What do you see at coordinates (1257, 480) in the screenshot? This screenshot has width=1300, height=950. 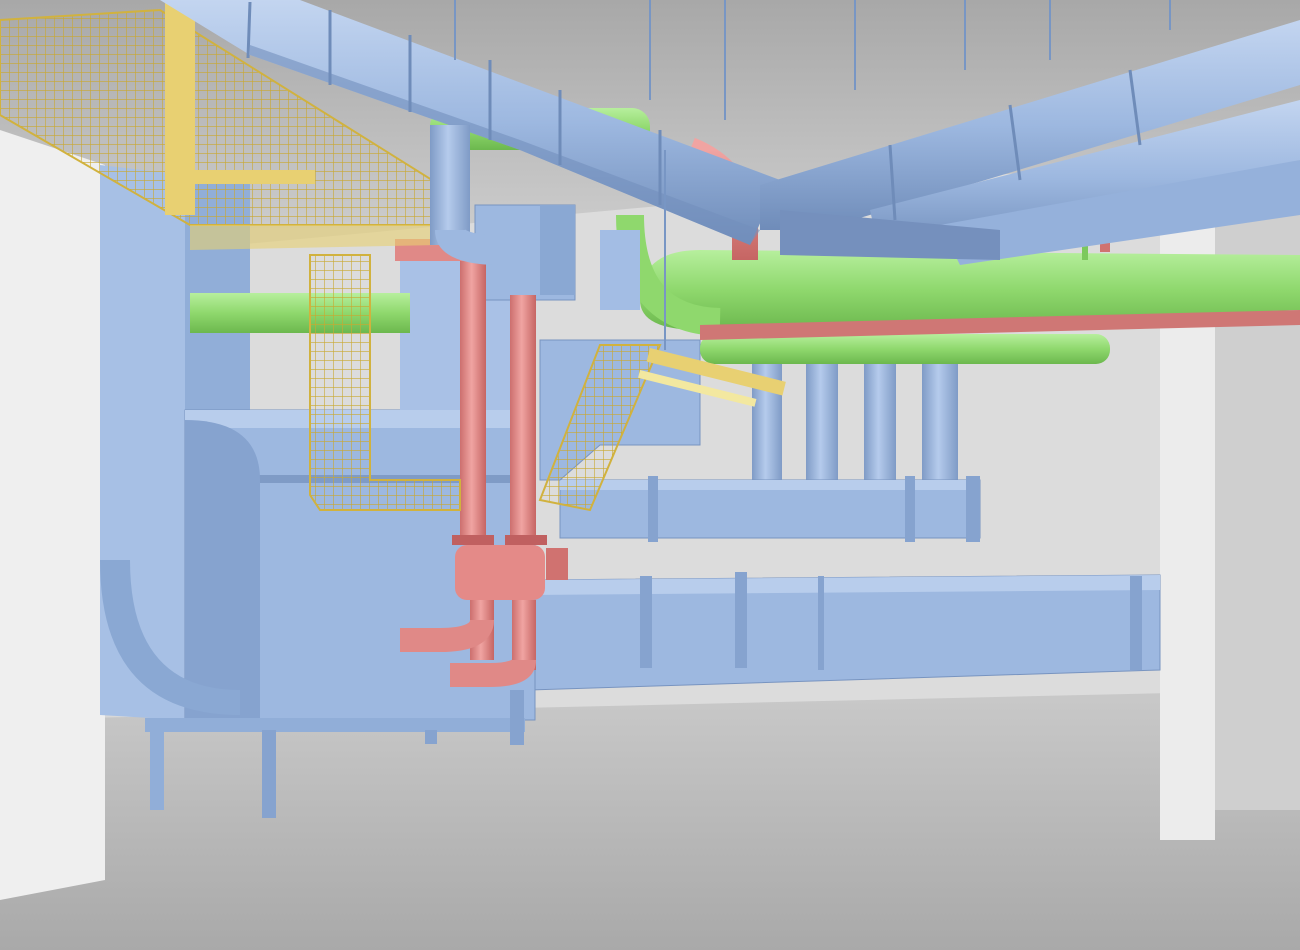 I see `right-column-side` at bounding box center [1257, 480].